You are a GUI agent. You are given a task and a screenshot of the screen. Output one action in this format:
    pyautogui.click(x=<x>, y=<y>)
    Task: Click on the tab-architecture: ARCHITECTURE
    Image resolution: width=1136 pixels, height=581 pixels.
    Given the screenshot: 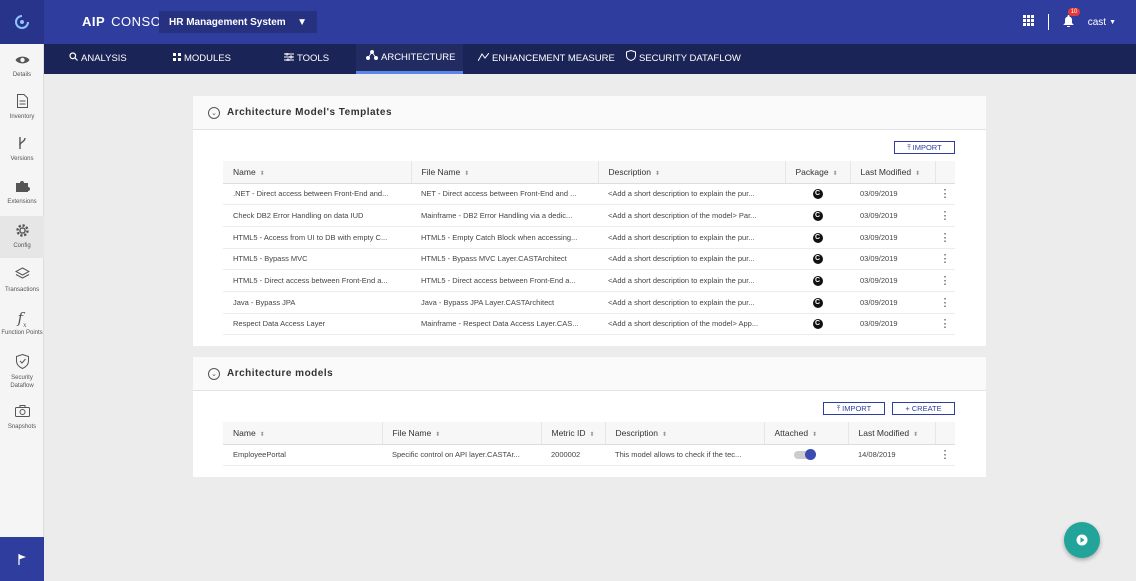 What is the action you would take?
    pyautogui.click(x=409, y=59)
    